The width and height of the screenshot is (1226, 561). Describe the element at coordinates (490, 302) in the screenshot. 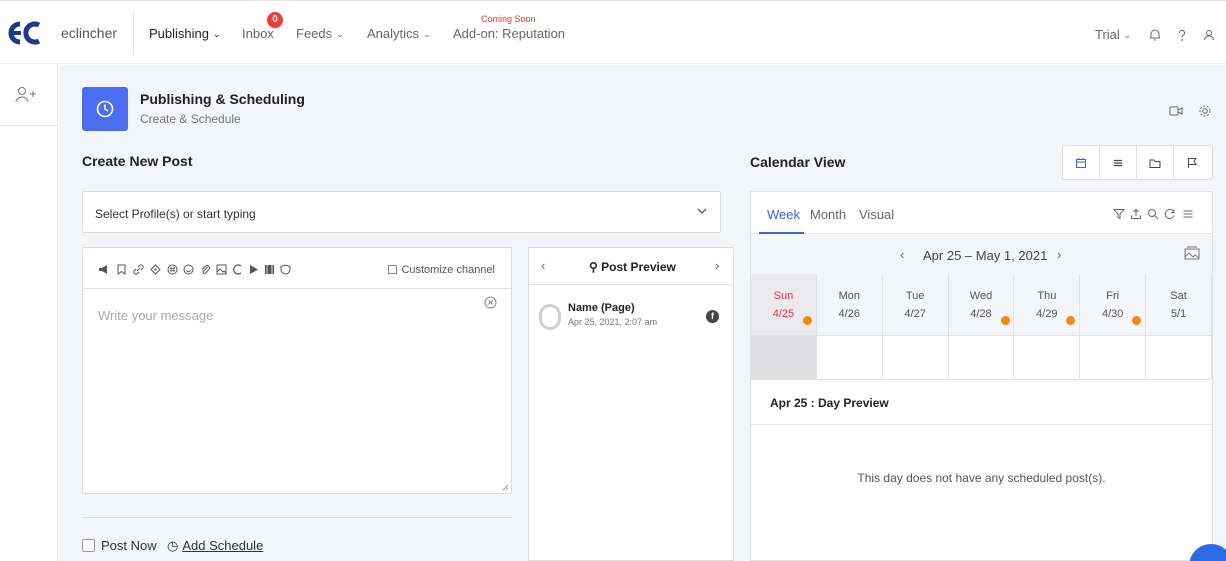

I see `clear-icon` at that location.